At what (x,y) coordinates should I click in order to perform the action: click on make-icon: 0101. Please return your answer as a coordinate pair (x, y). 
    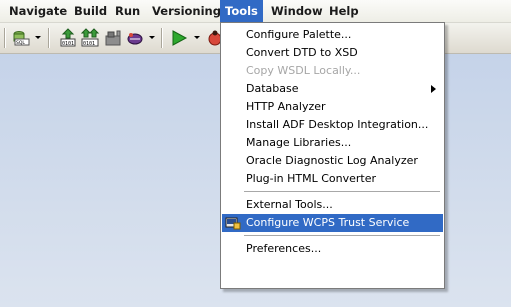
    Looking at the image, I should click on (68, 38).